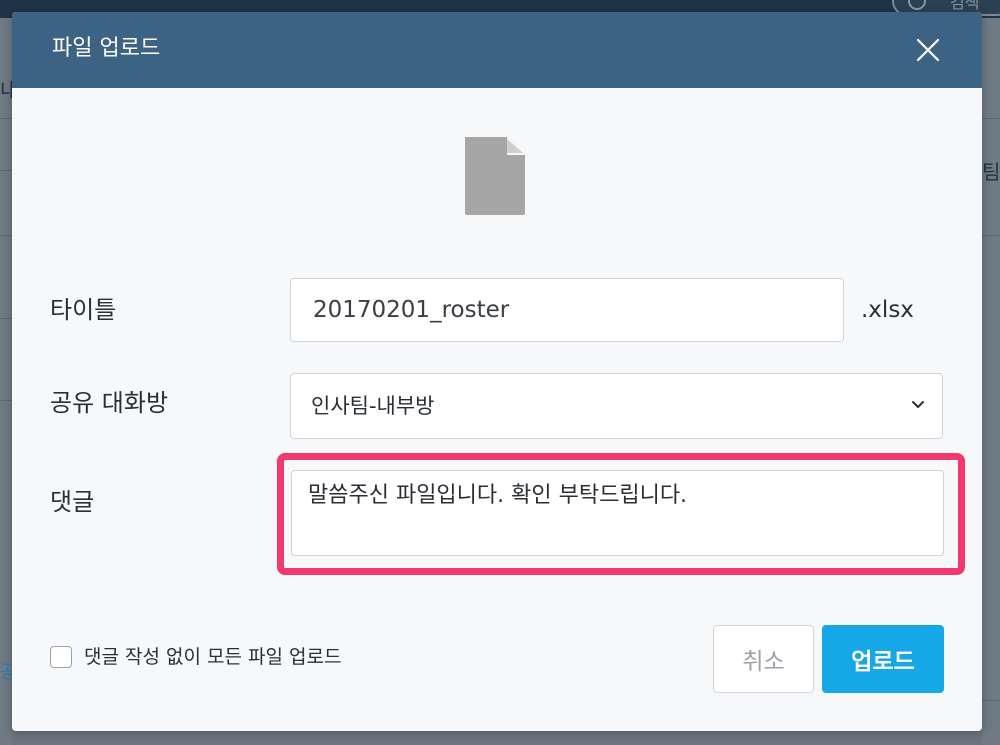 The height and width of the screenshot is (745, 1000). Describe the element at coordinates (991, 172) in the screenshot. I see `background-right-text: 팀` at that location.